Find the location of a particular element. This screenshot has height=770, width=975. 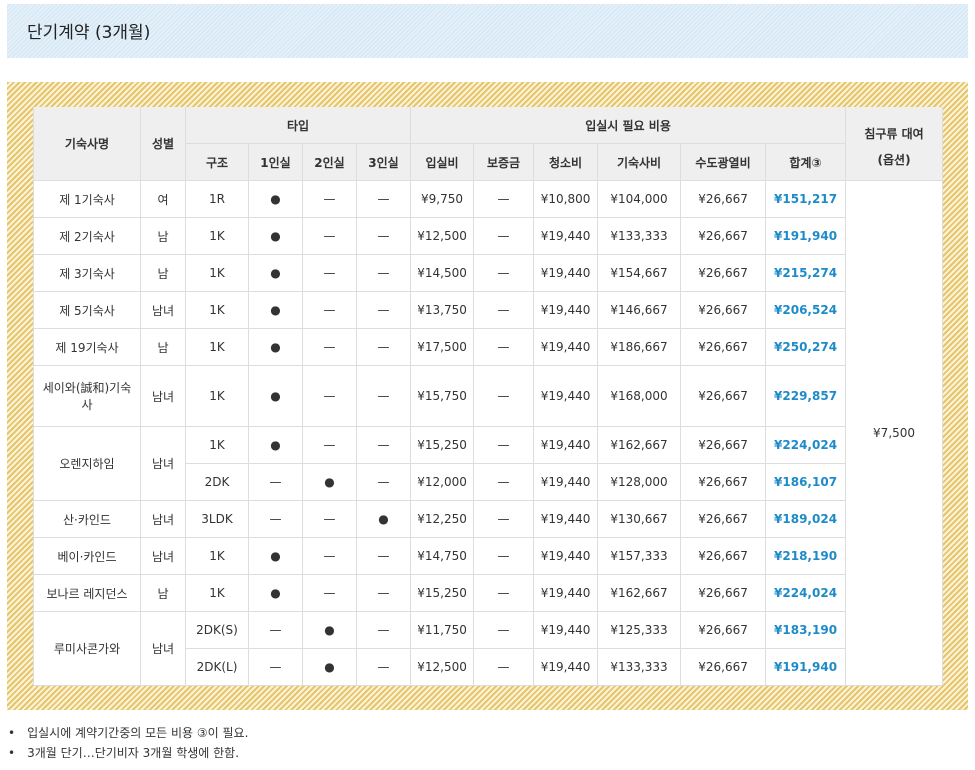

bedding-label: 침구류 대여 is located at coordinates (894, 134).